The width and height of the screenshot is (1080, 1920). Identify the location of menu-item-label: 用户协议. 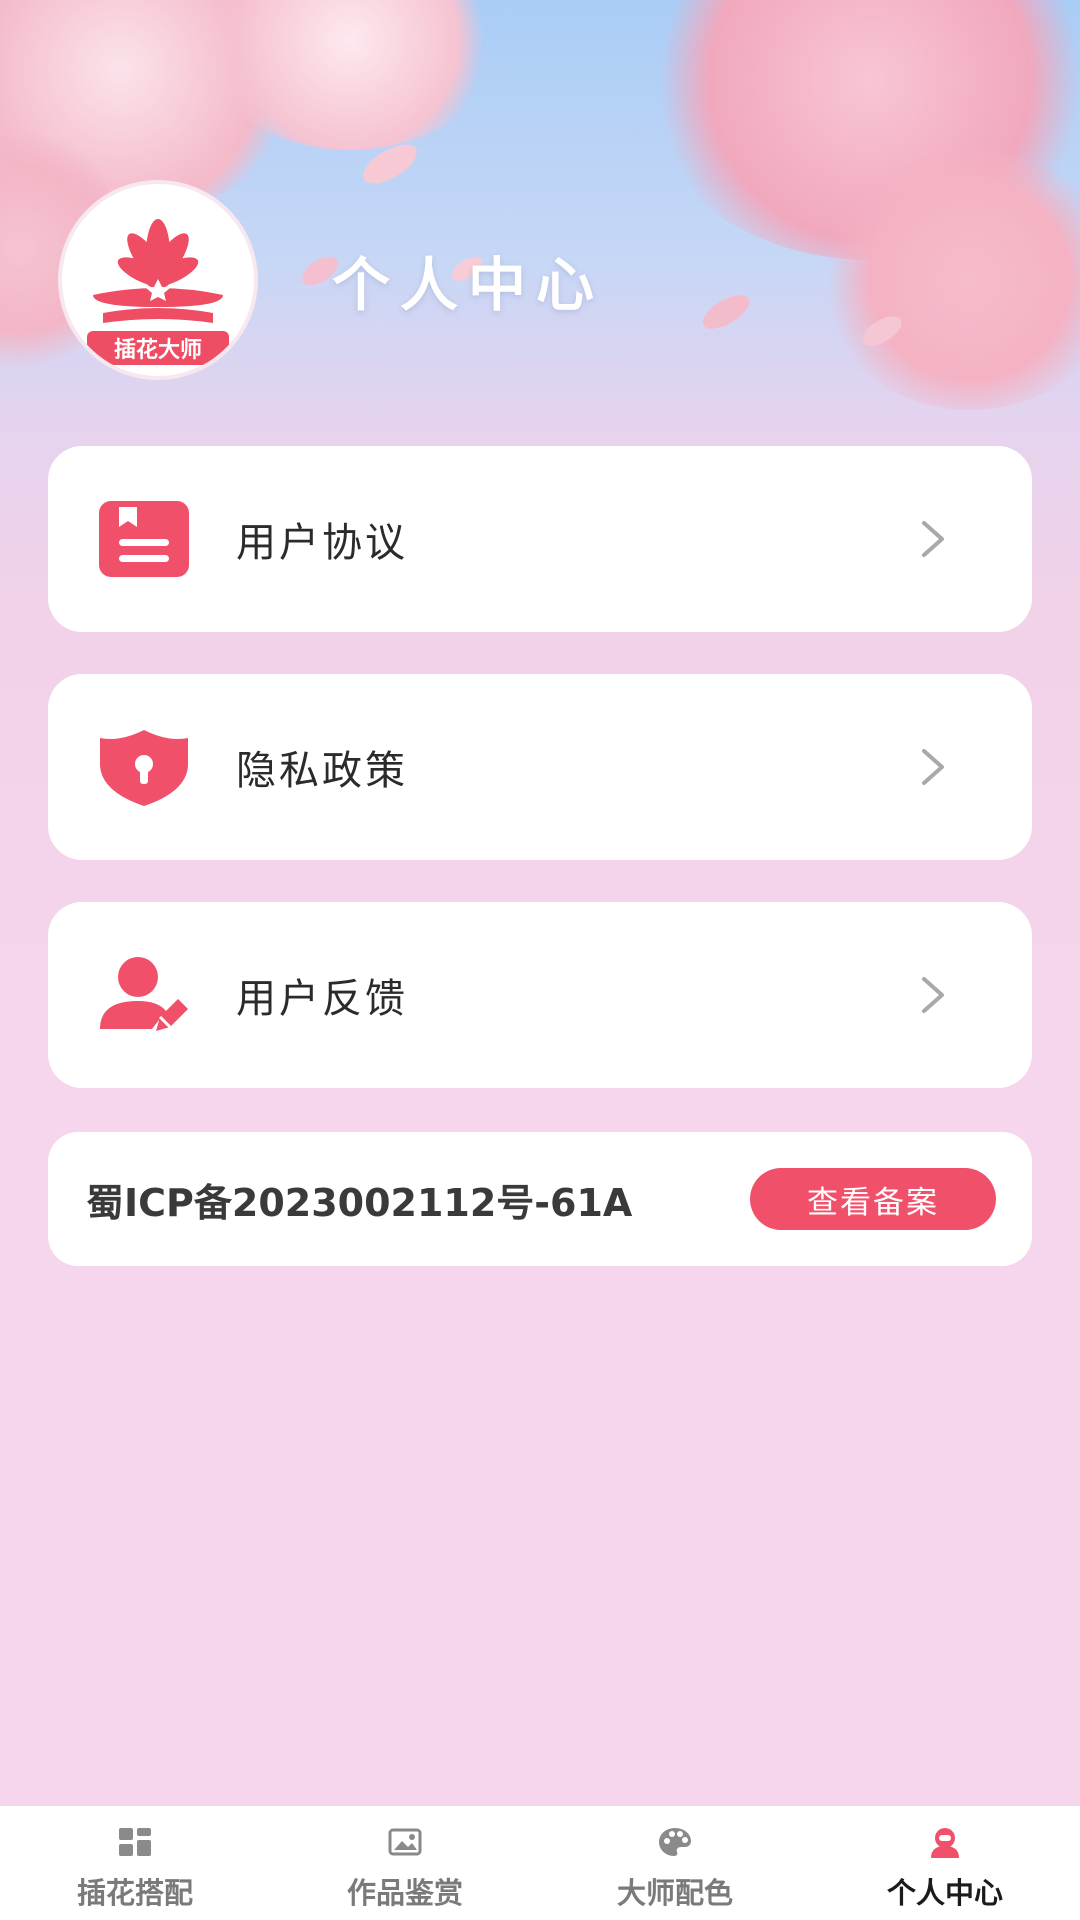
(322, 543).